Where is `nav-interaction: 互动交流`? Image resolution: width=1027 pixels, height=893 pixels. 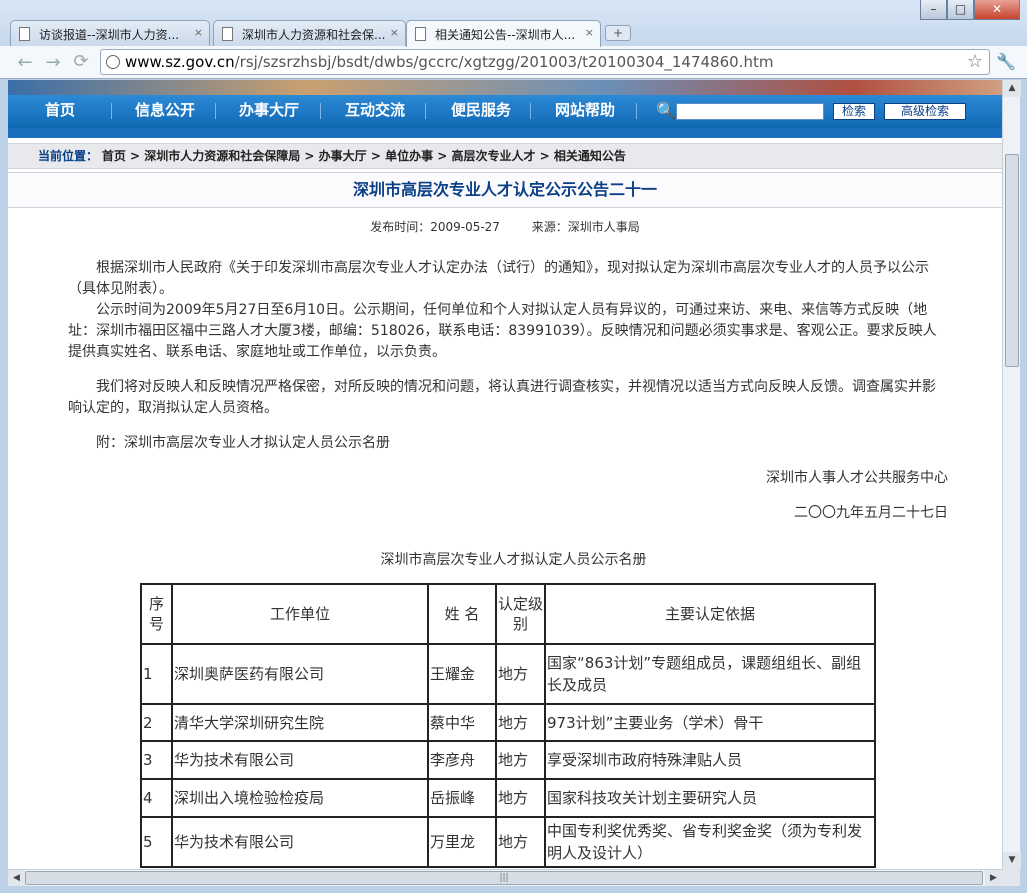 nav-interaction: 互动交流 is located at coordinates (375, 110).